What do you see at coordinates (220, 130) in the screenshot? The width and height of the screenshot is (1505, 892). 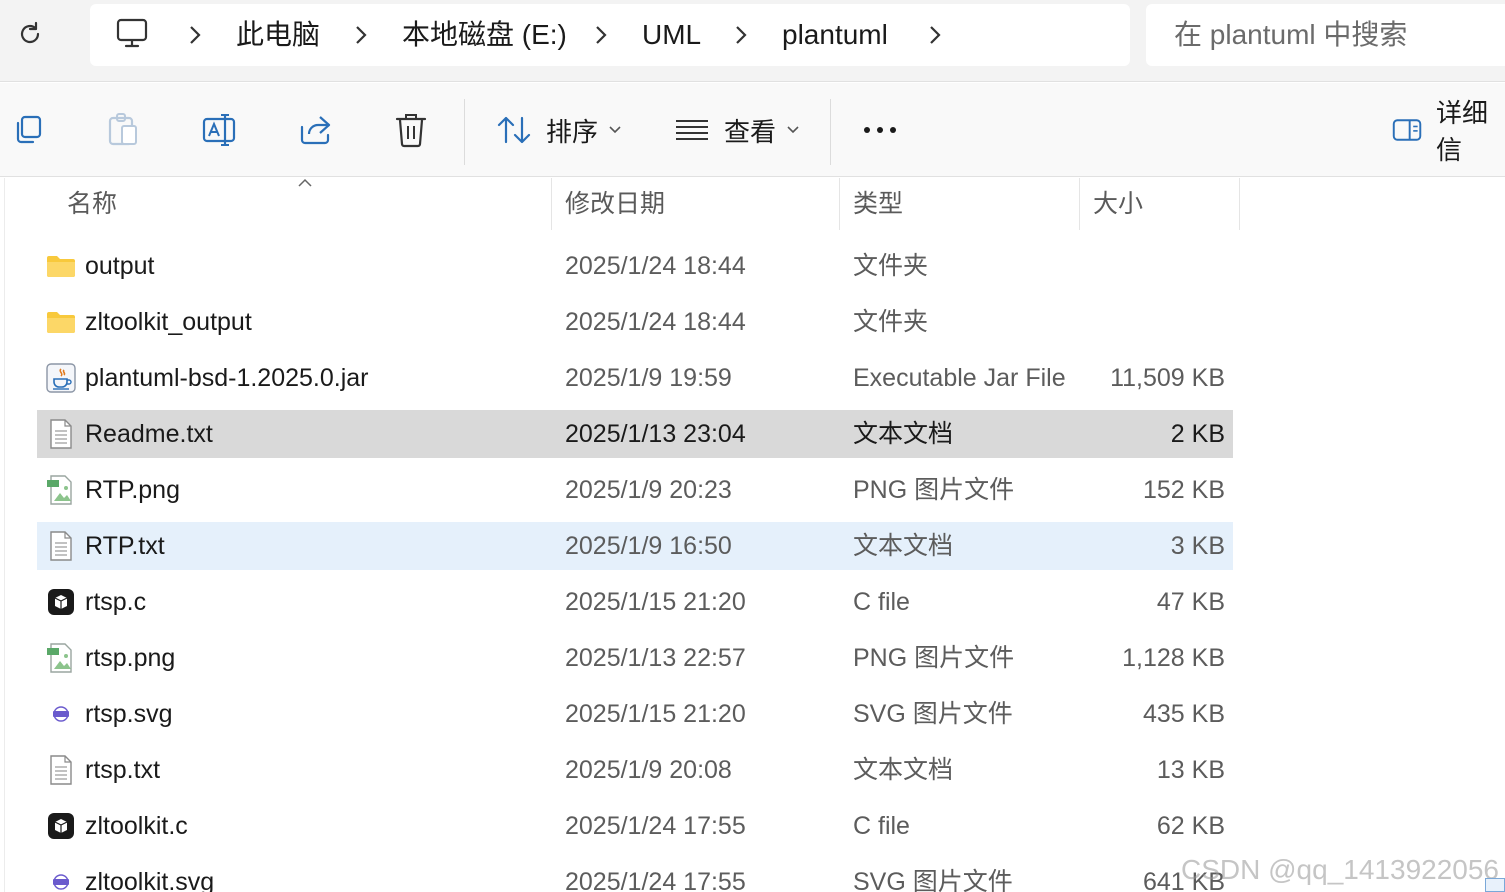 I see `rename-button` at bounding box center [220, 130].